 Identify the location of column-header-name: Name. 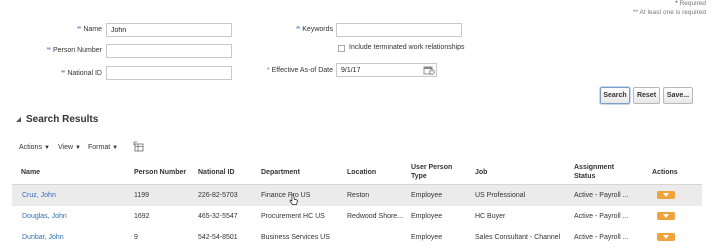
(30, 172).